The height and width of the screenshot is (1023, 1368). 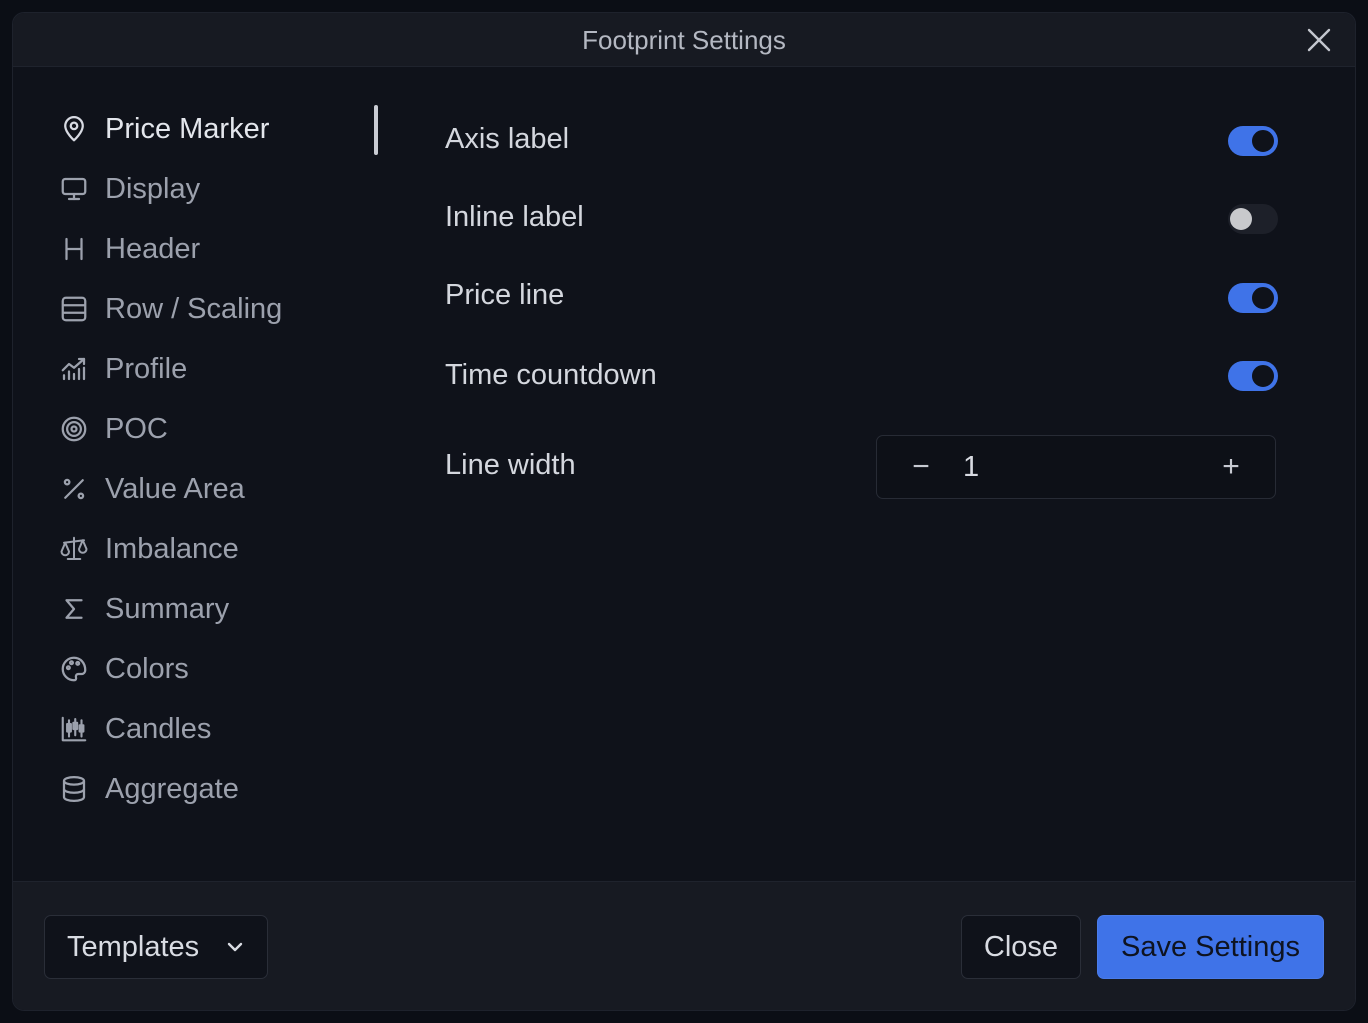 I want to click on sidebar-item-label: Row / Scaling, so click(x=194, y=308).